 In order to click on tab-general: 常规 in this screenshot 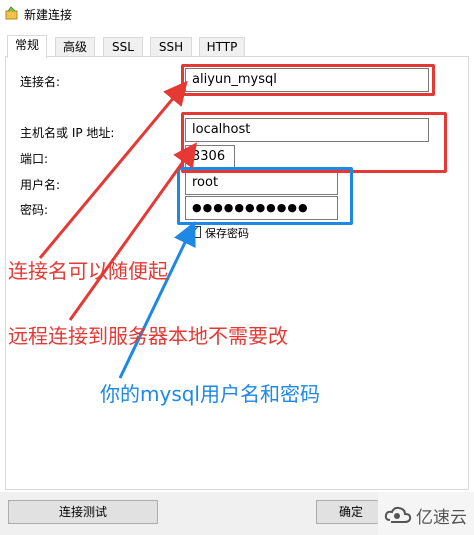, I will do `click(27, 46)`.